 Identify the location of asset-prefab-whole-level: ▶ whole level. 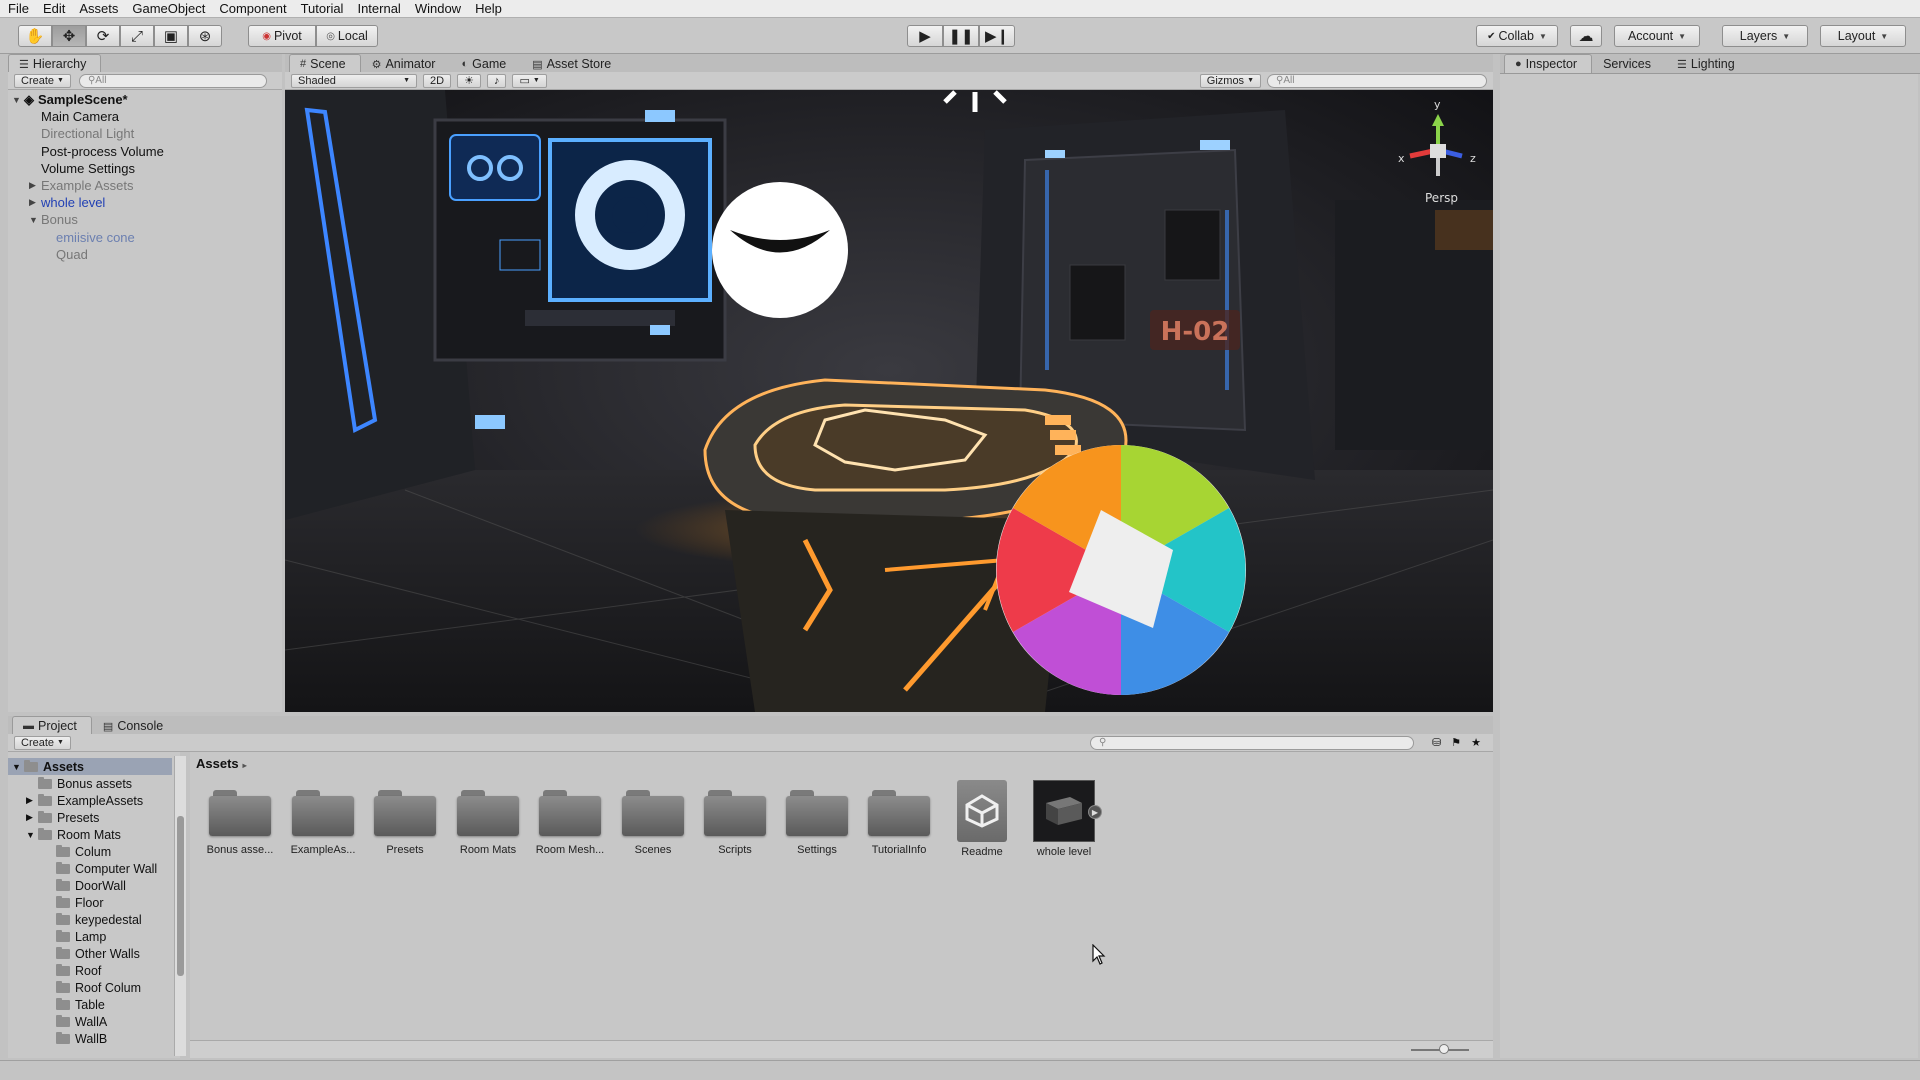
(1064, 819).